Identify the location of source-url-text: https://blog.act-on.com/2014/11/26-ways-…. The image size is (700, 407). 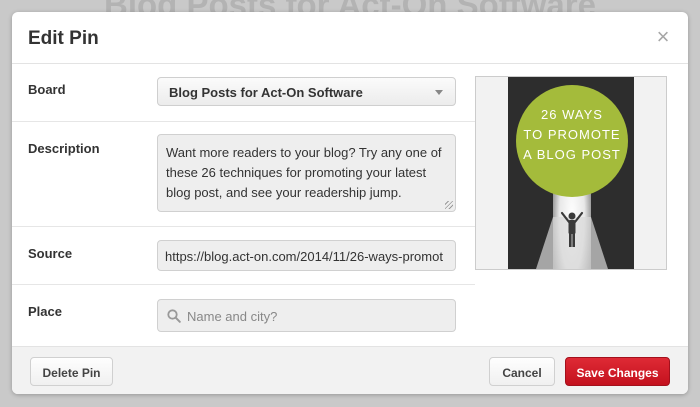
(304, 256).